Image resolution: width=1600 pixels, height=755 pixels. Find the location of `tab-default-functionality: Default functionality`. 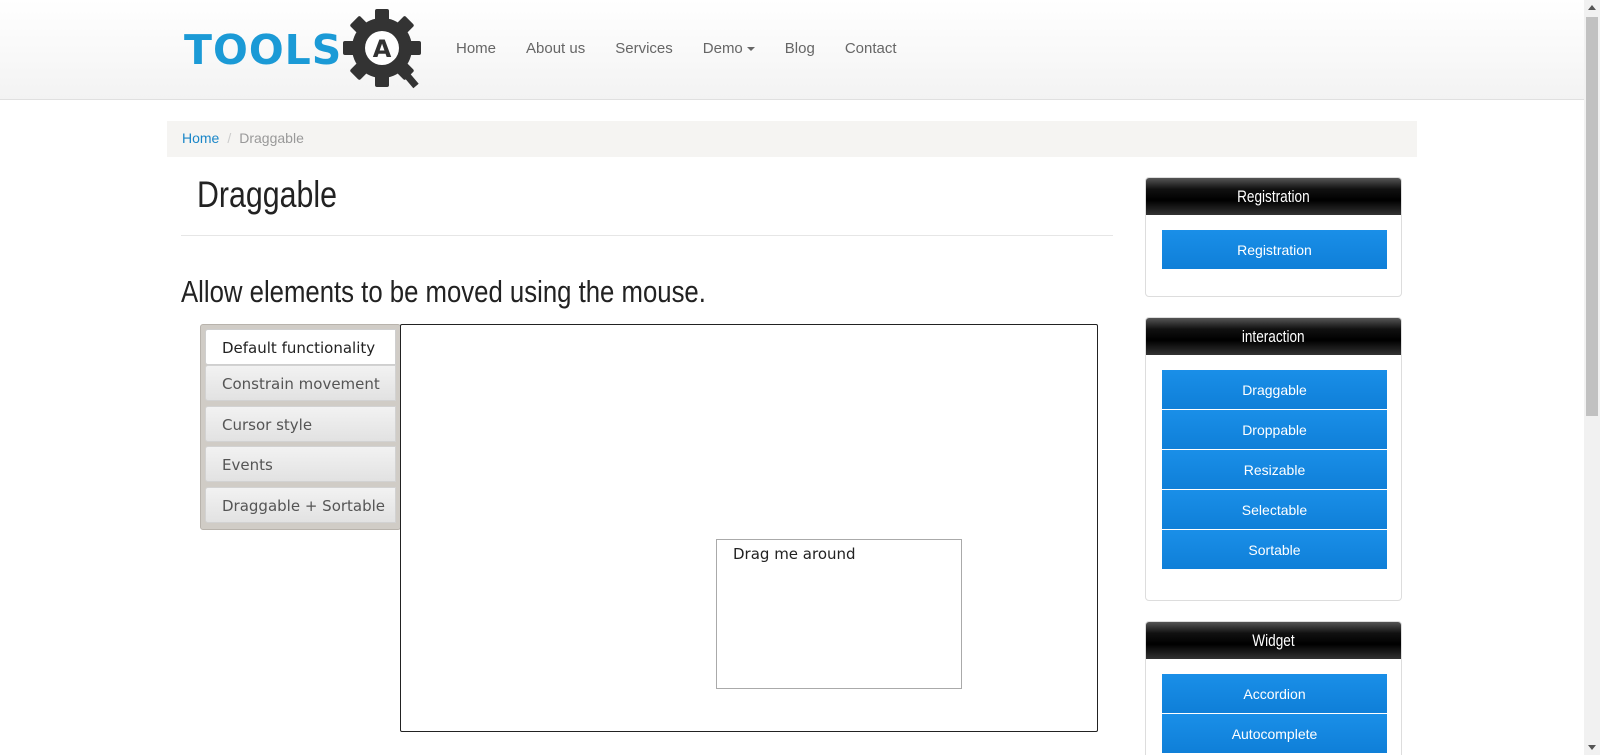

tab-default-functionality: Default functionality is located at coordinates (300, 347).